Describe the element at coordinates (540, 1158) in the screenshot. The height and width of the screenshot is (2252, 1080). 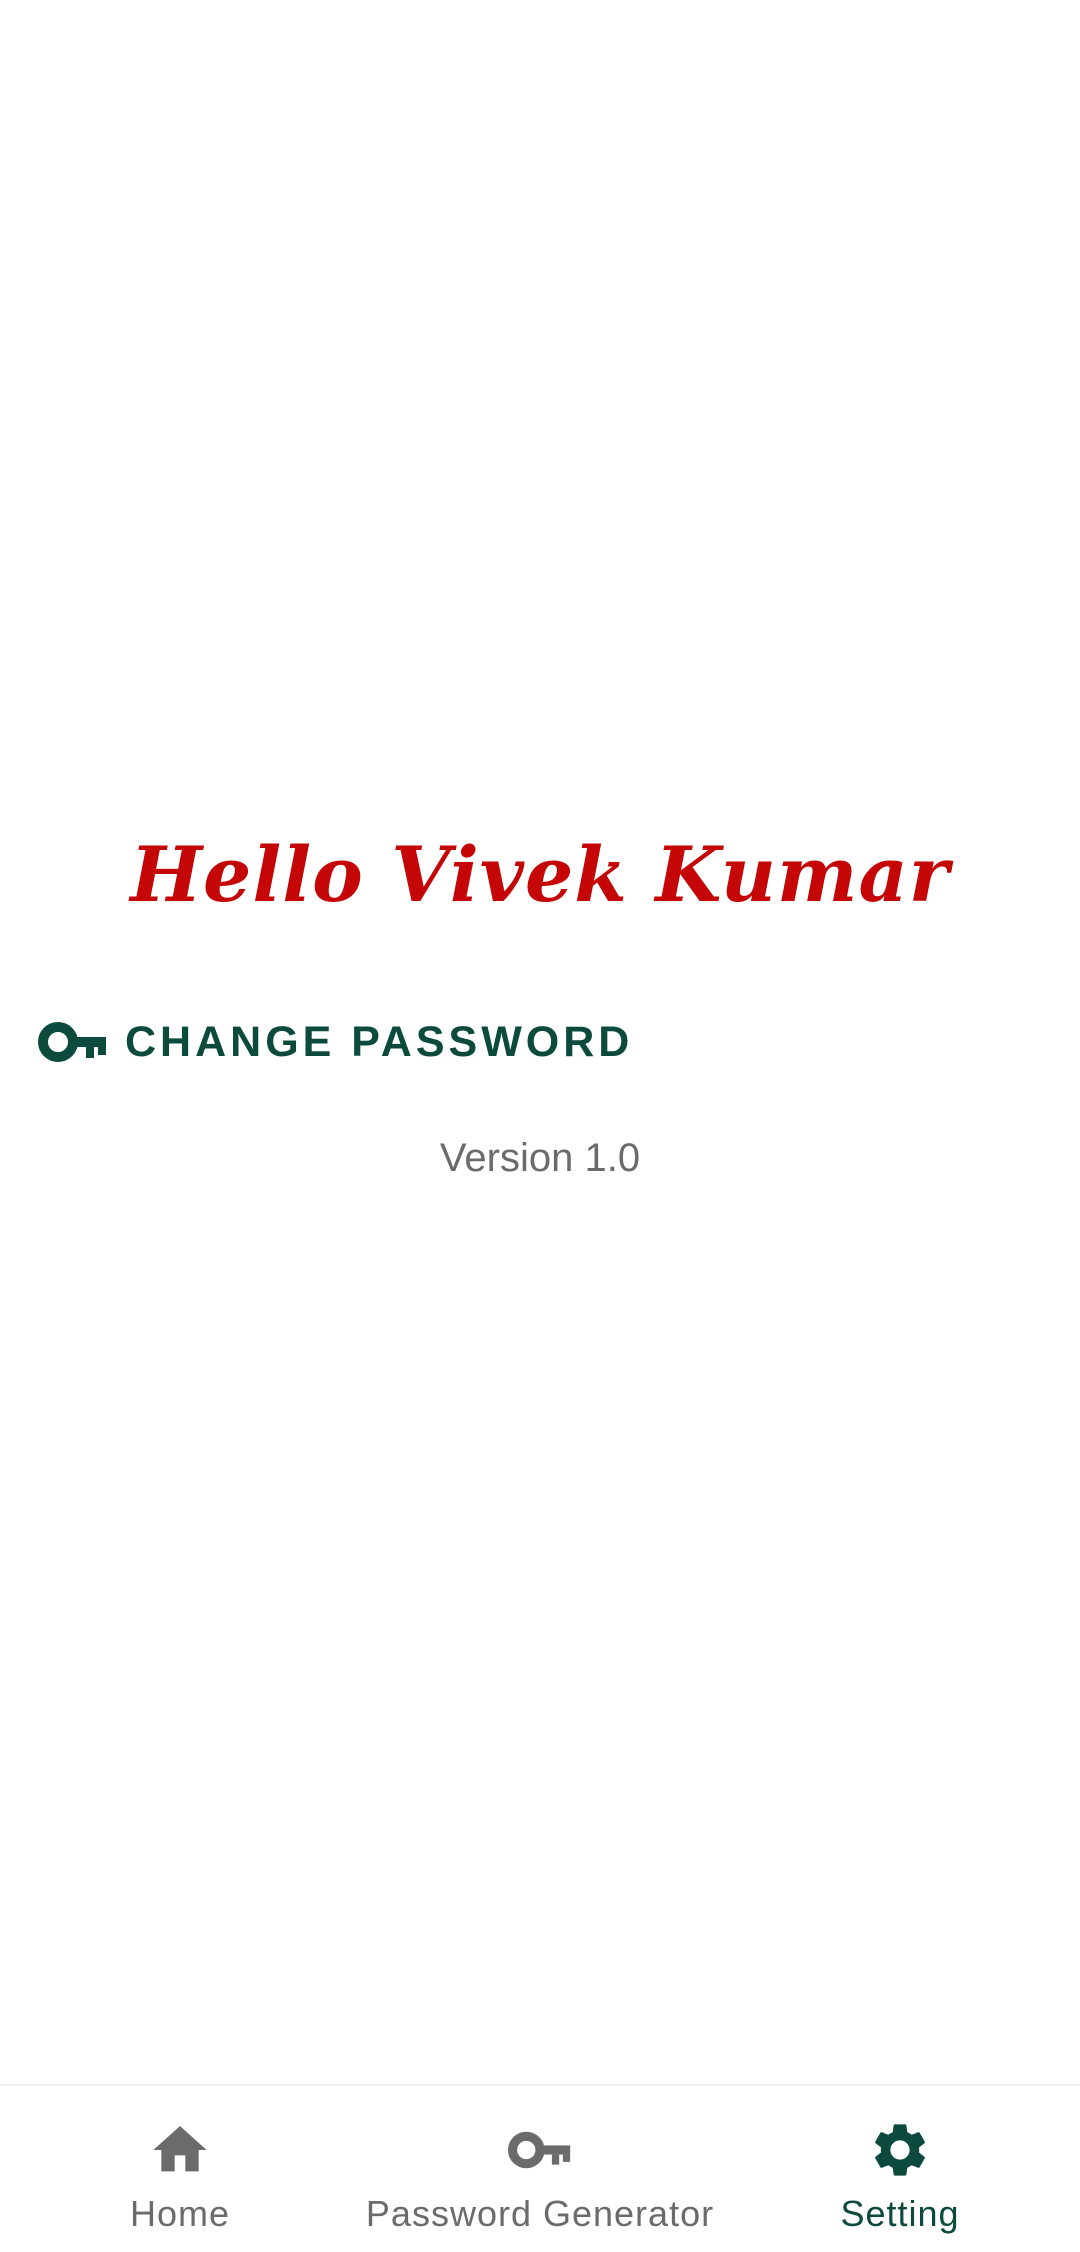
I see `version-label: Version 1.0` at that location.